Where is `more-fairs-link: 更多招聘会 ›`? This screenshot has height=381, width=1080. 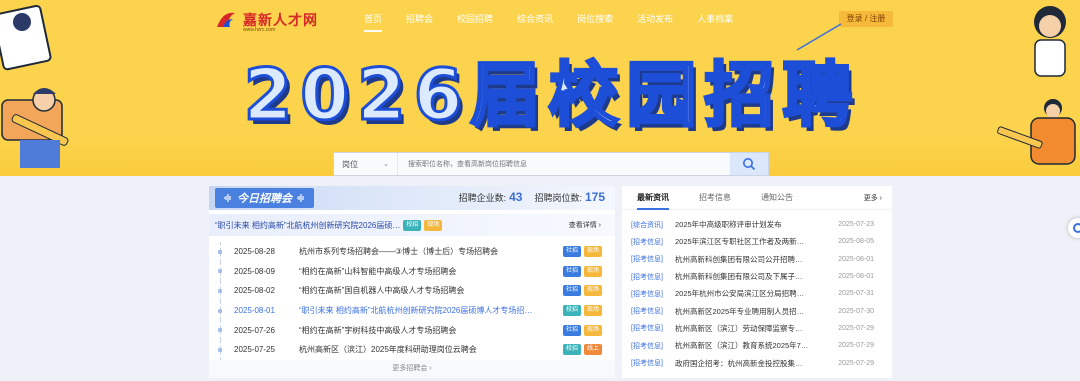
more-fairs-link: 更多招聘会 › is located at coordinates (412, 369).